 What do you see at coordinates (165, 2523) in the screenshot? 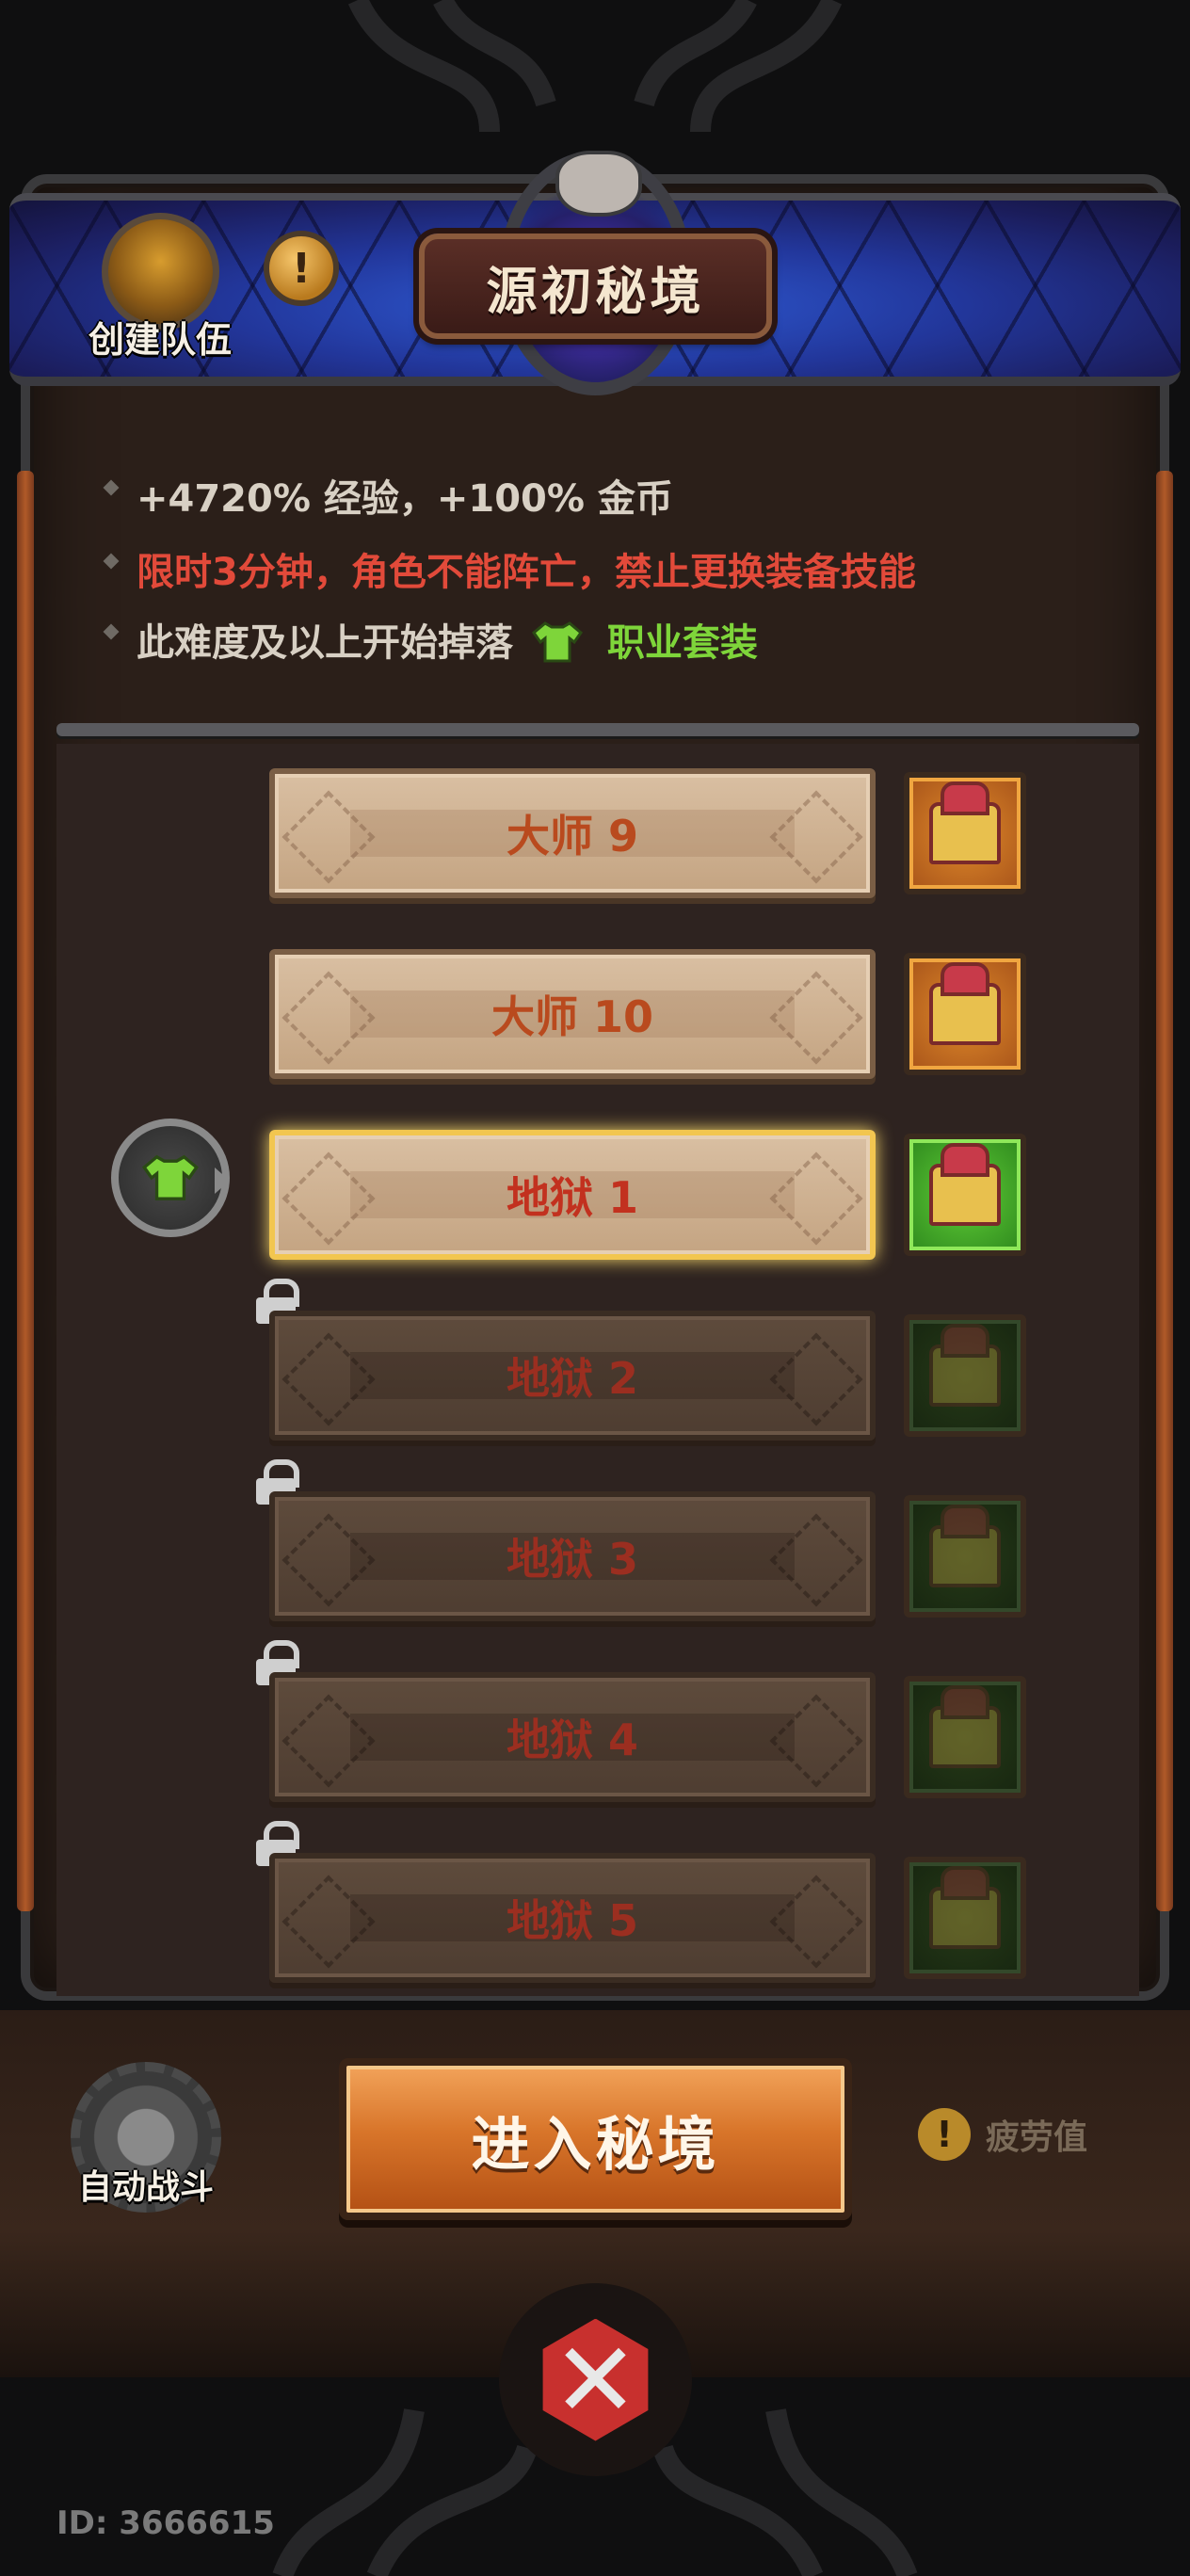
I see `player-id: ID: 3666615` at bounding box center [165, 2523].